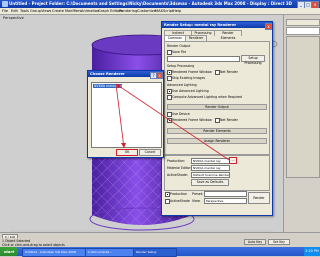 This screenshot has height=257, width=320. I want to click on menu-customize: Customize, so click(146, 11).